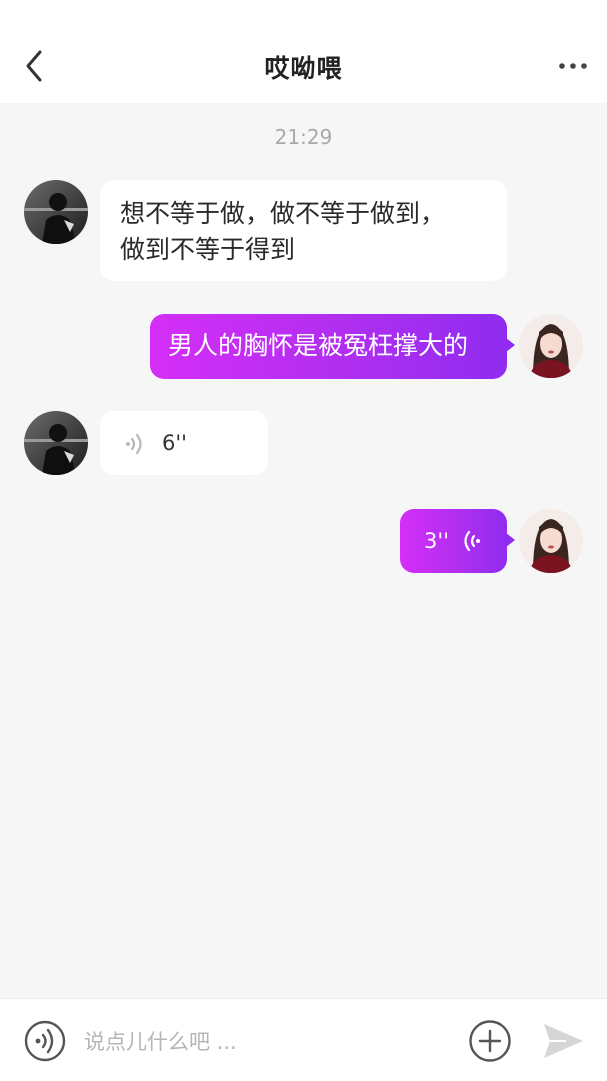 Image resolution: width=607 pixels, height=1081 pixels. I want to click on message-input, so click(264, 1042).